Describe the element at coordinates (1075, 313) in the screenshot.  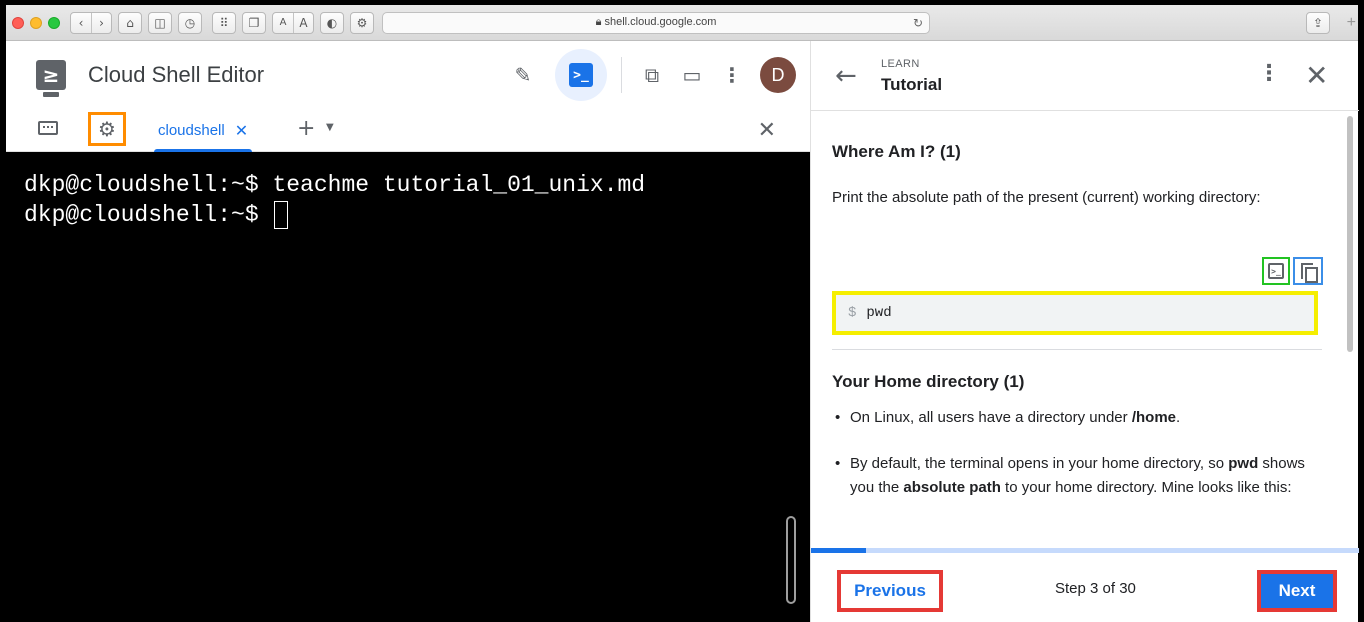
I see `code-block: $ pwd` at that location.